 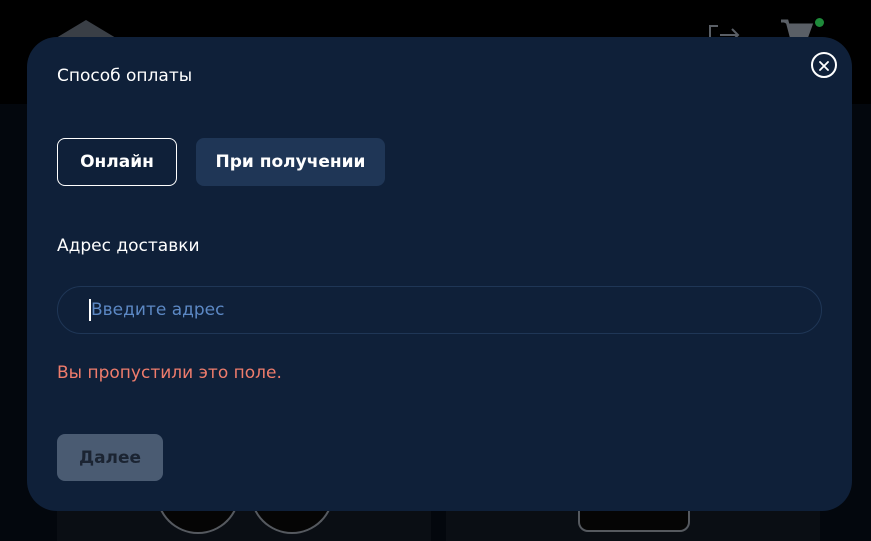 What do you see at coordinates (125, 76) in the screenshot?
I see `payment-method-label: Способ оплаты` at bounding box center [125, 76].